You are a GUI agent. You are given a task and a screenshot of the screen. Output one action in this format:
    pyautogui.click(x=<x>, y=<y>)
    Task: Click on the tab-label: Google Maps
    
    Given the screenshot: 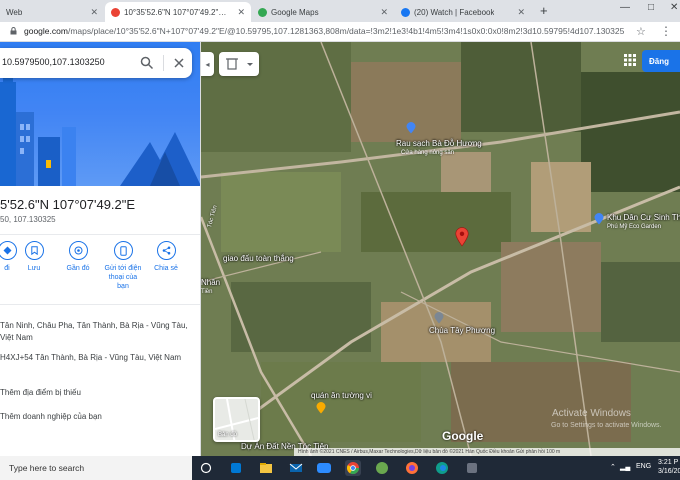 What is the action you would take?
    pyautogui.click(x=295, y=12)
    